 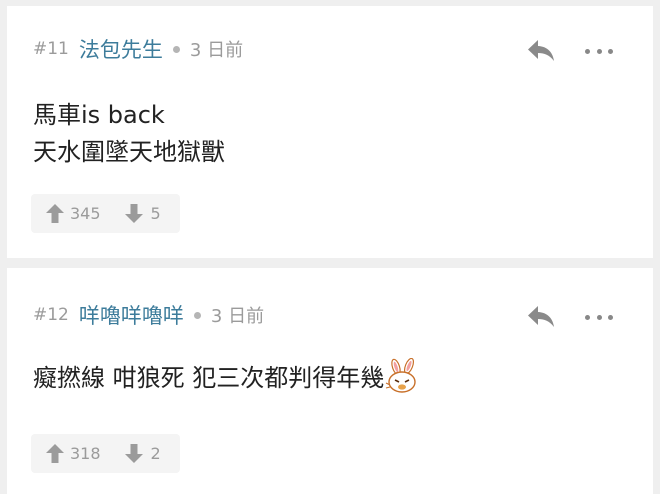 I want to click on upvote-count: 318, so click(x=85, y=453).